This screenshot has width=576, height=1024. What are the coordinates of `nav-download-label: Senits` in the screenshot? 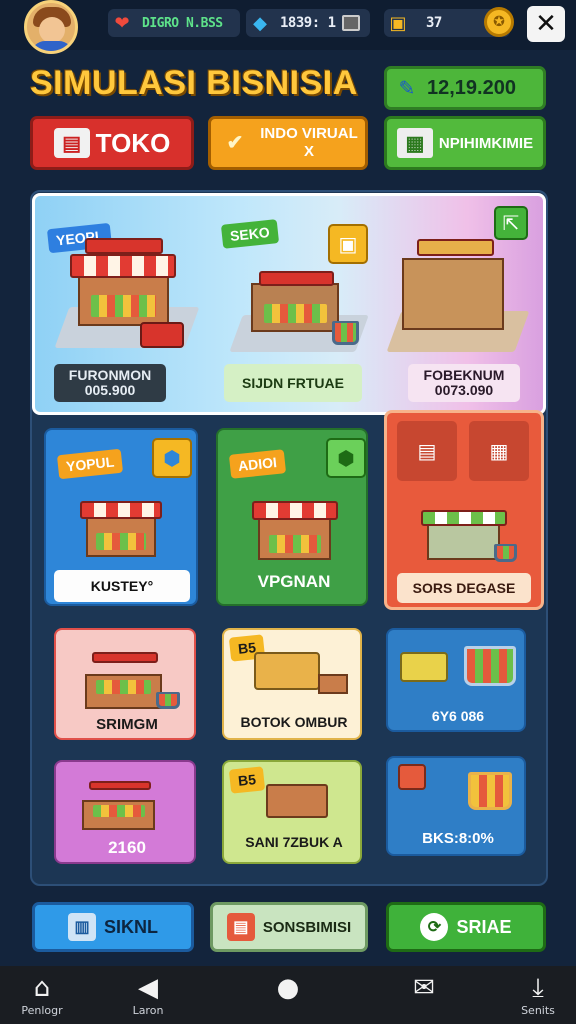 It's located at (538, 1010).